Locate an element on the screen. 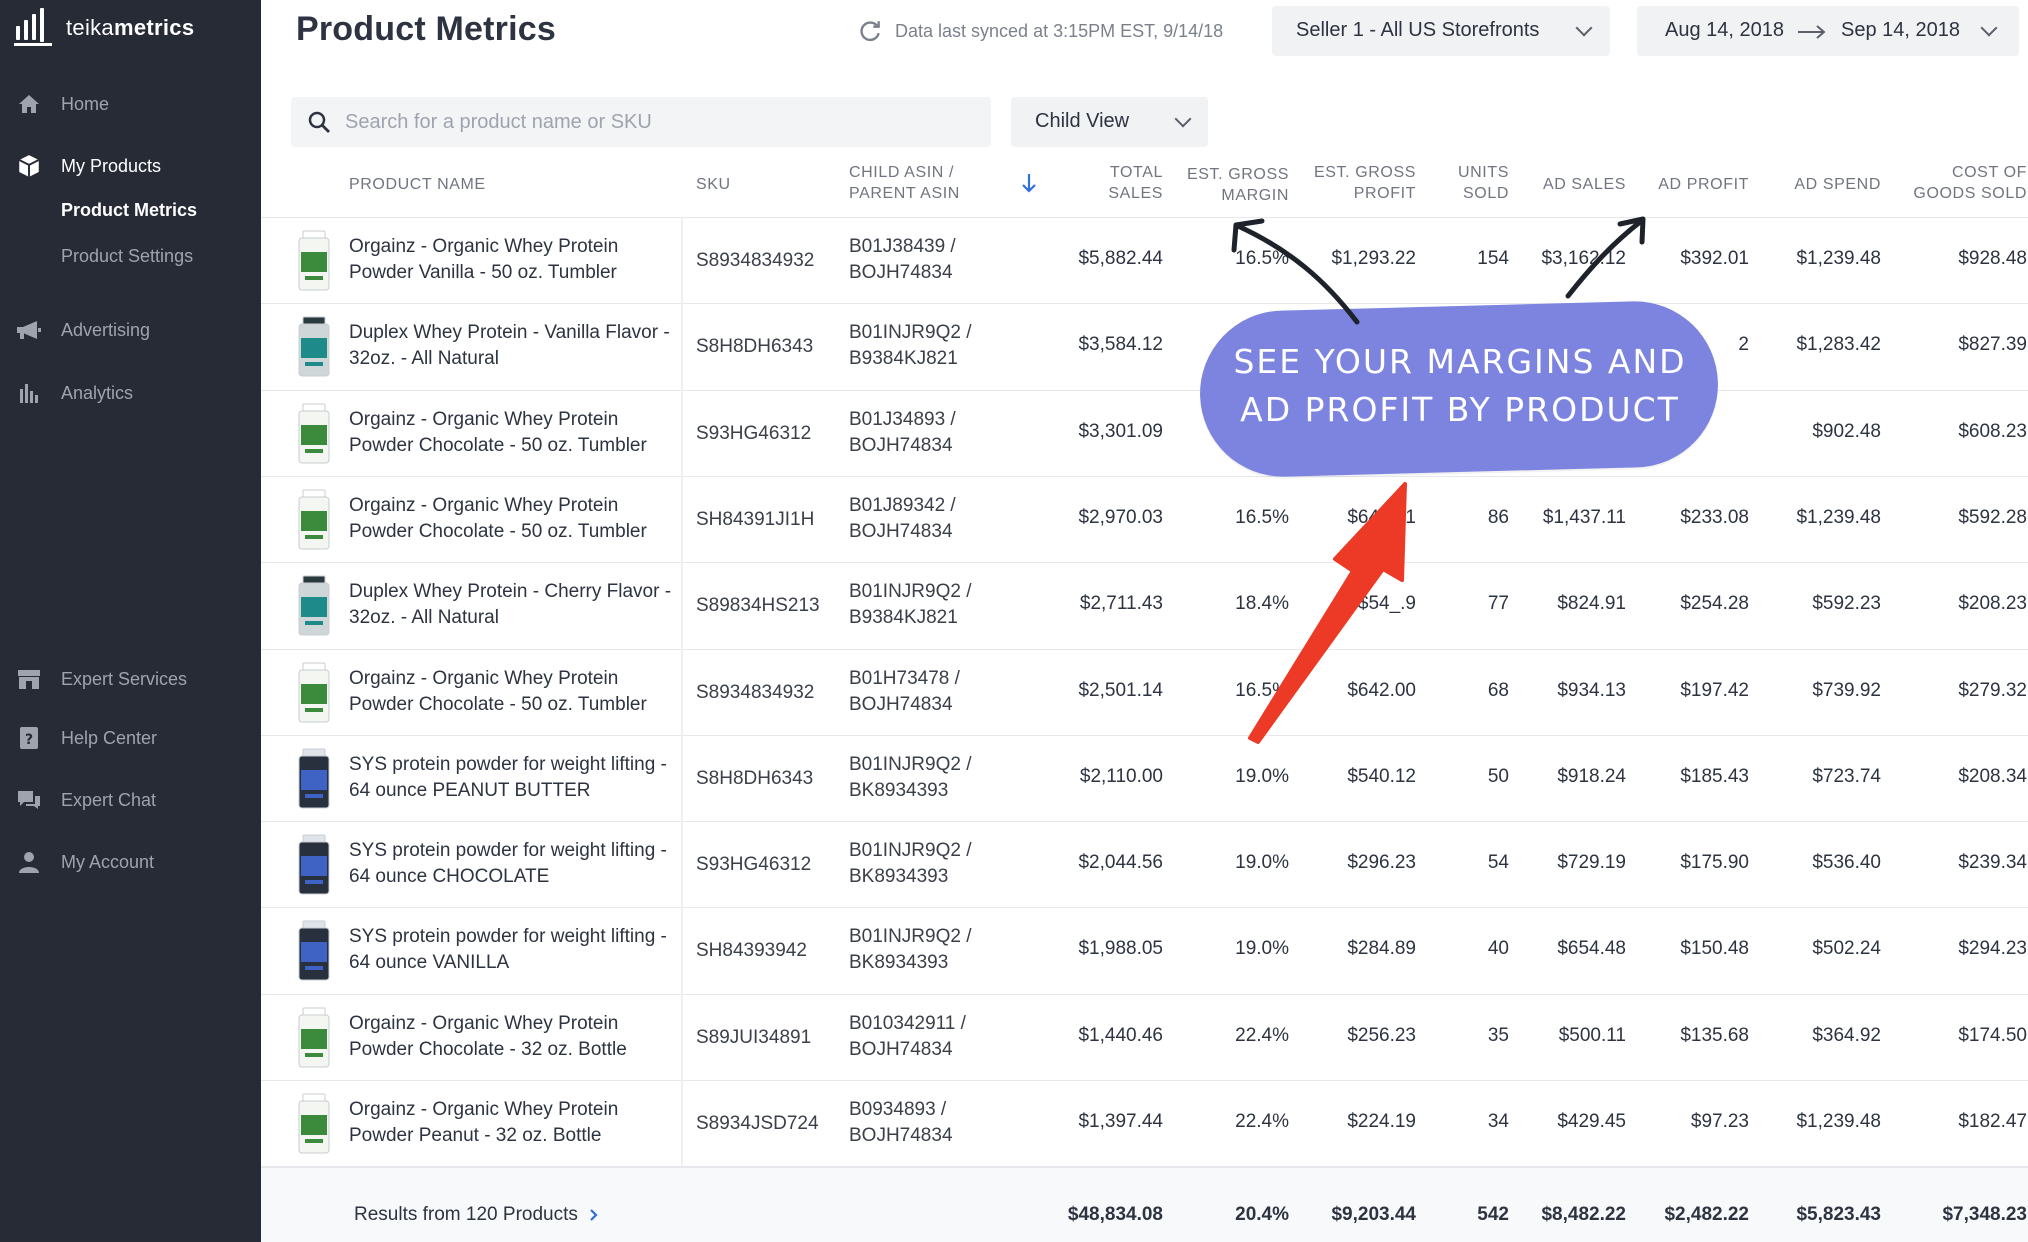 Image resolution: width=2028 pixels, height=1242 pixels. column-divider is located at coordinates (682, 696).